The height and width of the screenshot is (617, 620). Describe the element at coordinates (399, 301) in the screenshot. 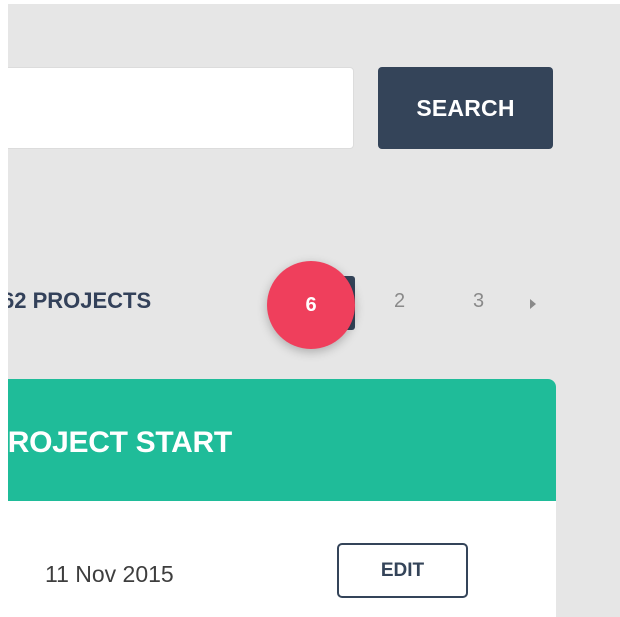

I see `pagination-page-2: 2` at that location.